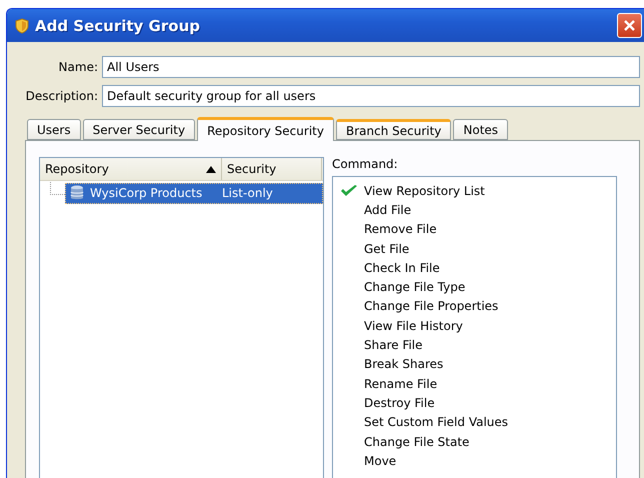 This screenshot has width=644, height=478. I want to click on close-icon, so click(629, 25).